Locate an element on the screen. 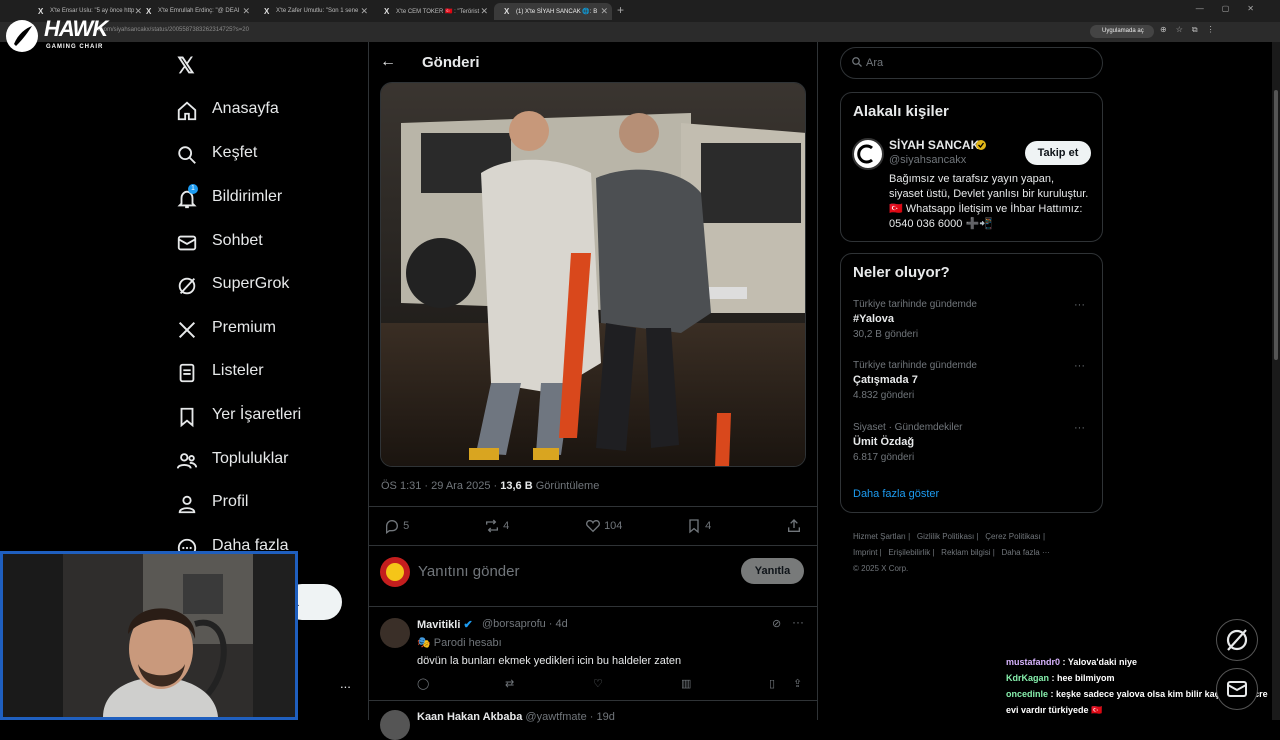  x-logo-icon: 𝕏 is located at coordinates (186, 66).